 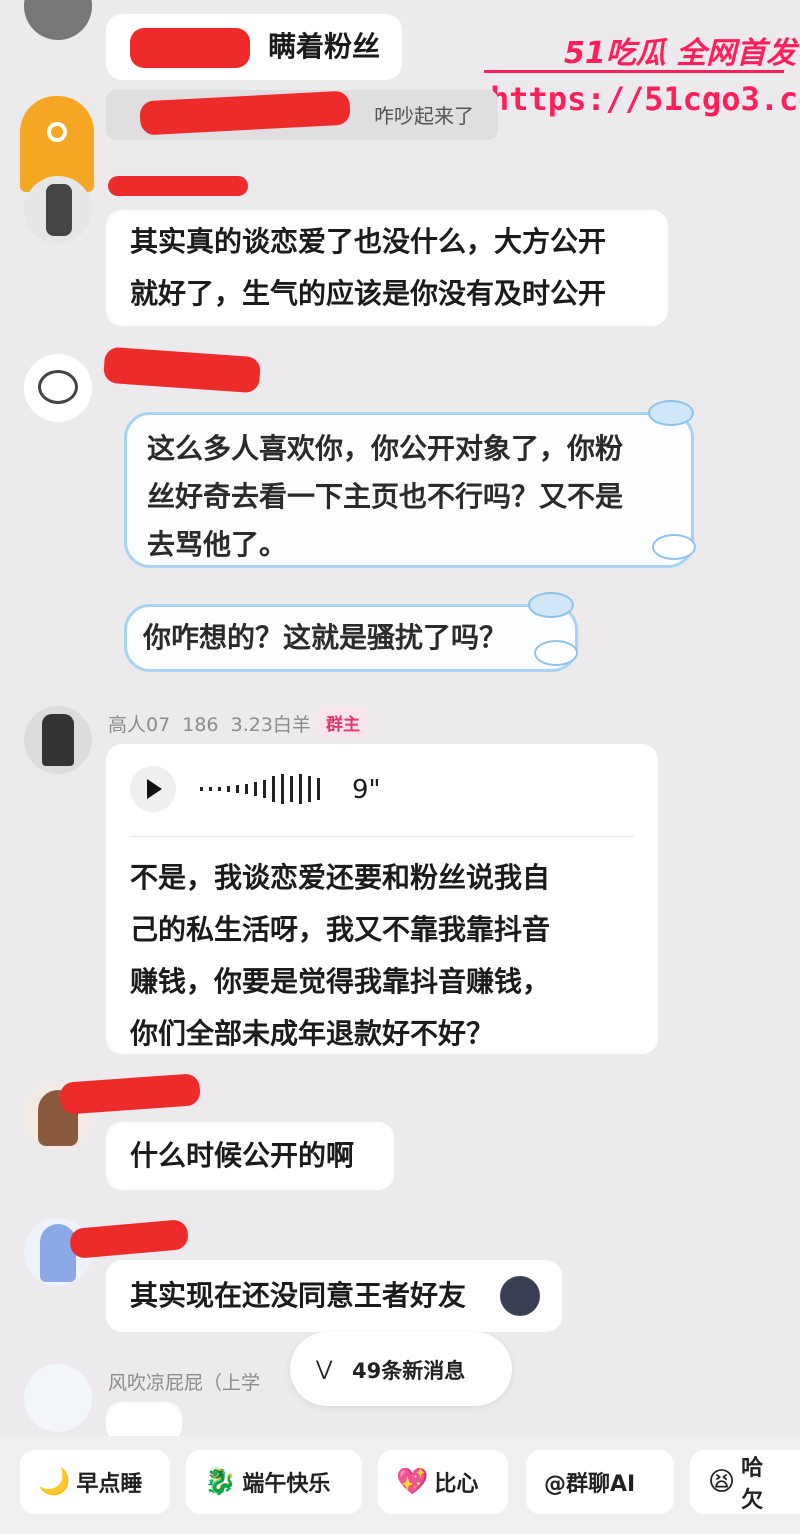 I want to click on quick-reply-chip: 💖 比心, so click(x=443, y=1482).